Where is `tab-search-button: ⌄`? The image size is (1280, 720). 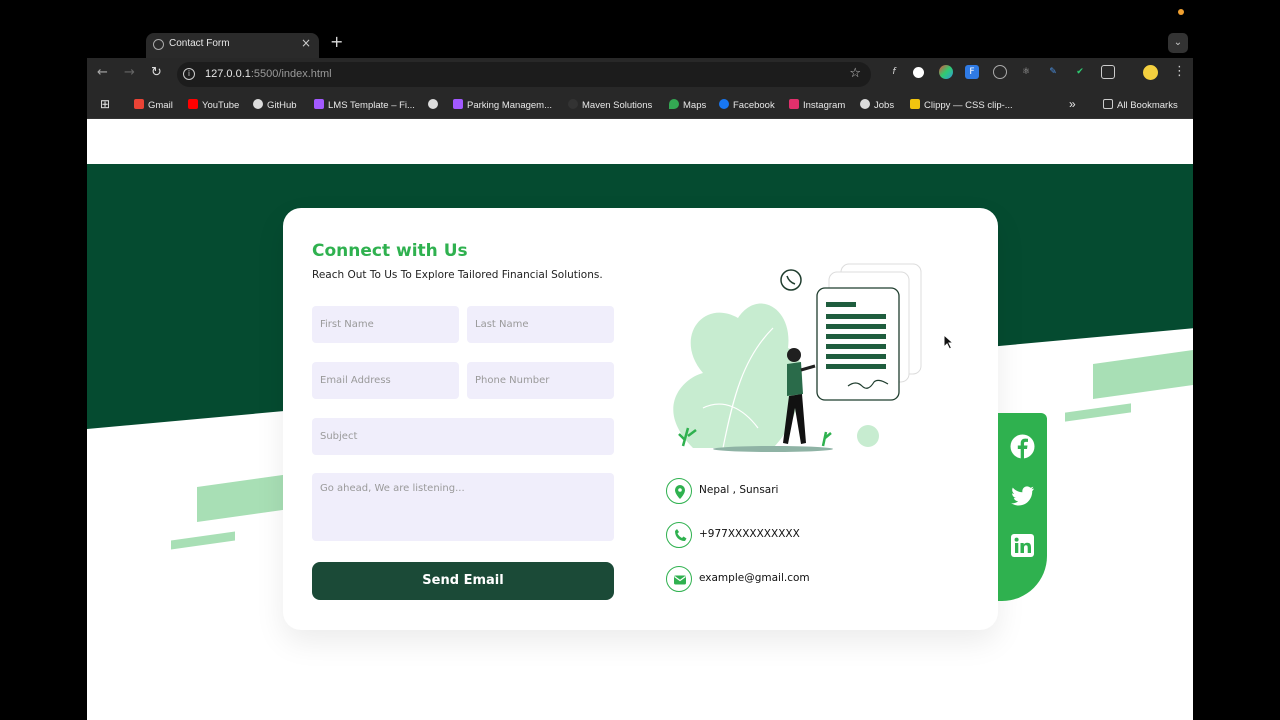
tab-search-button: ⌄ is located at coordinates (1178, 43).